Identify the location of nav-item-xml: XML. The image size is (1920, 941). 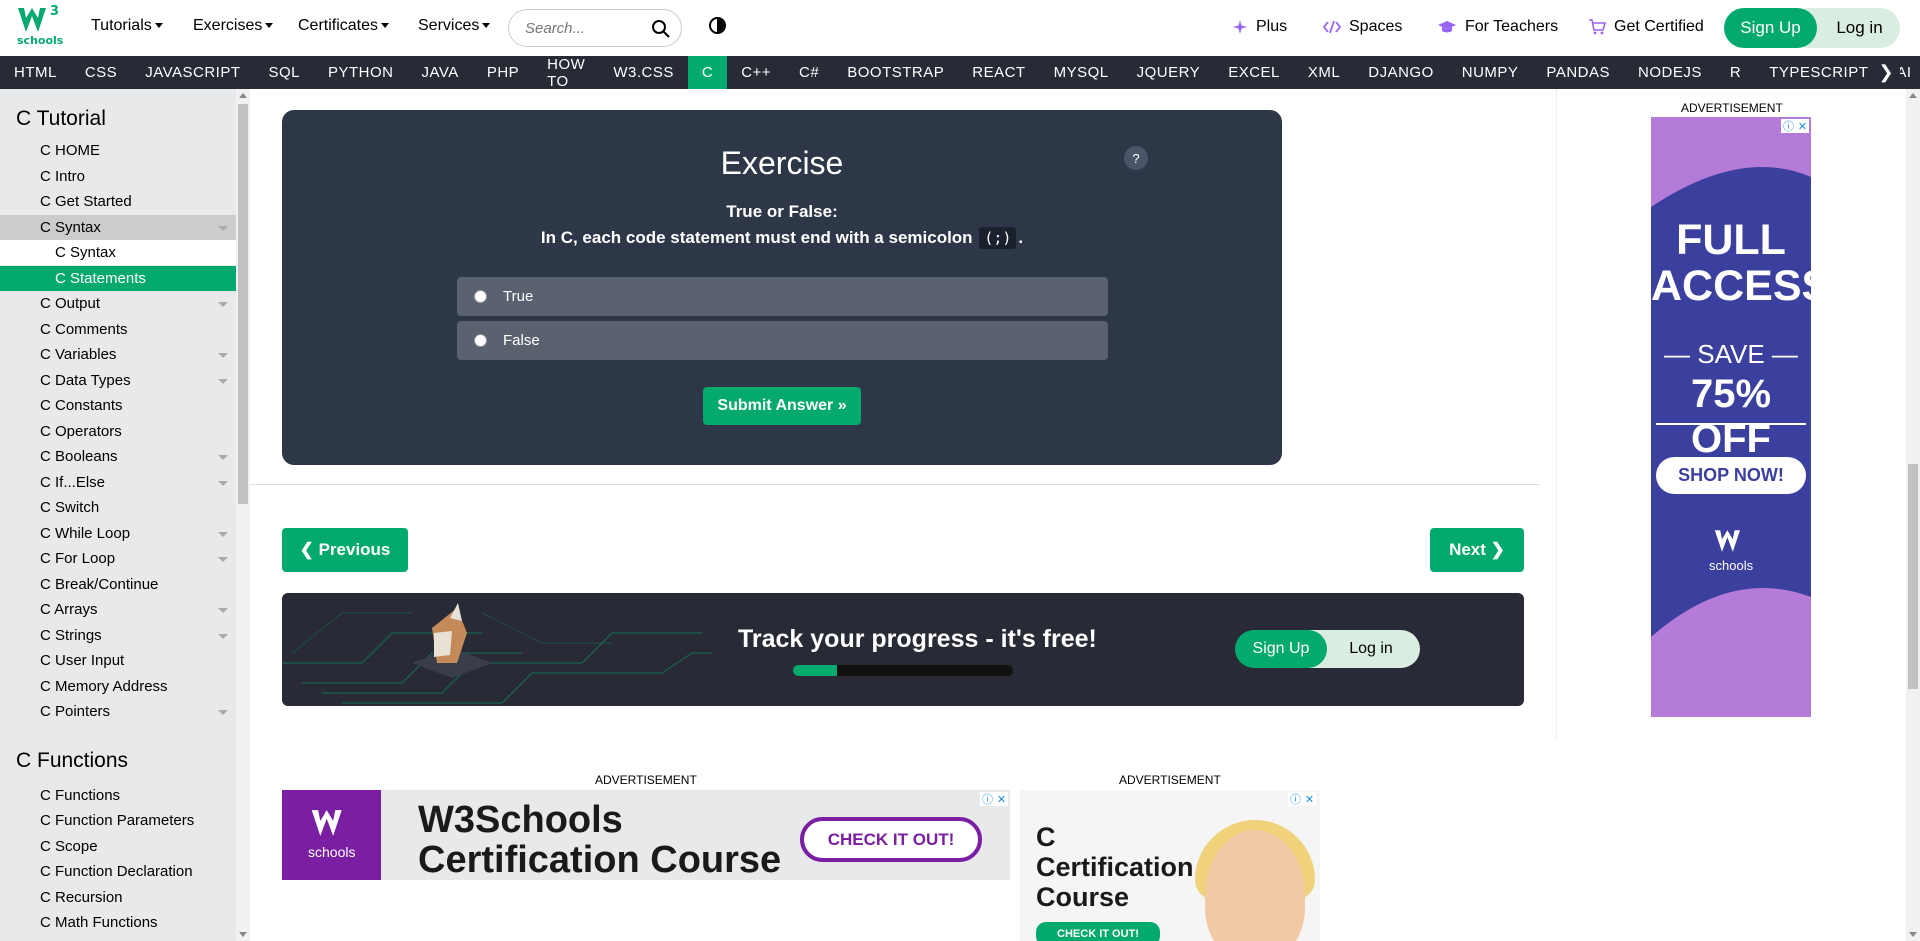
(1324, 72).